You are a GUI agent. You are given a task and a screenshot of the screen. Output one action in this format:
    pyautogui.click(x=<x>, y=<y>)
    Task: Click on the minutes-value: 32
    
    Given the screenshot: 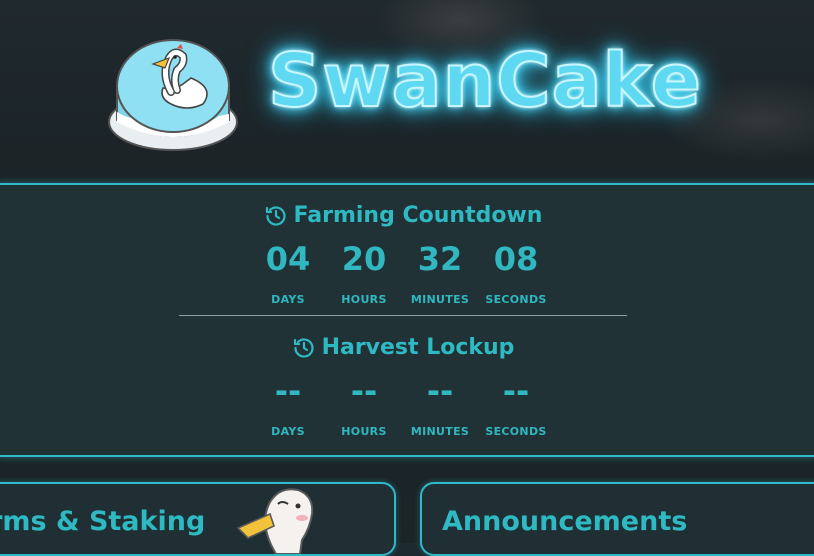 What is the action you would take?
    pyautogui.click(x=440, y=259)
    